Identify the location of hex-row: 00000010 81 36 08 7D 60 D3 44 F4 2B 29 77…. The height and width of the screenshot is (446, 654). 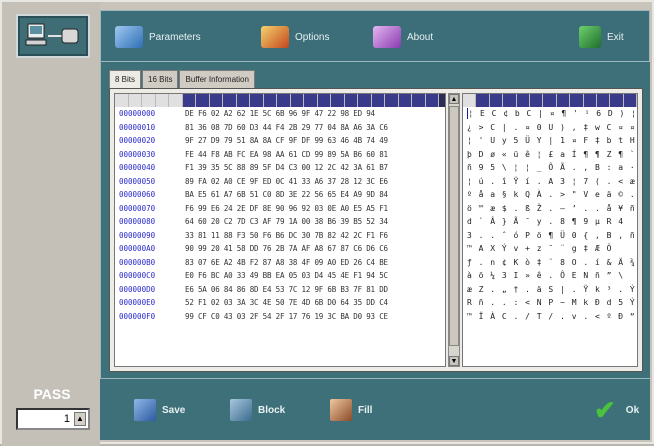
(280, 128).